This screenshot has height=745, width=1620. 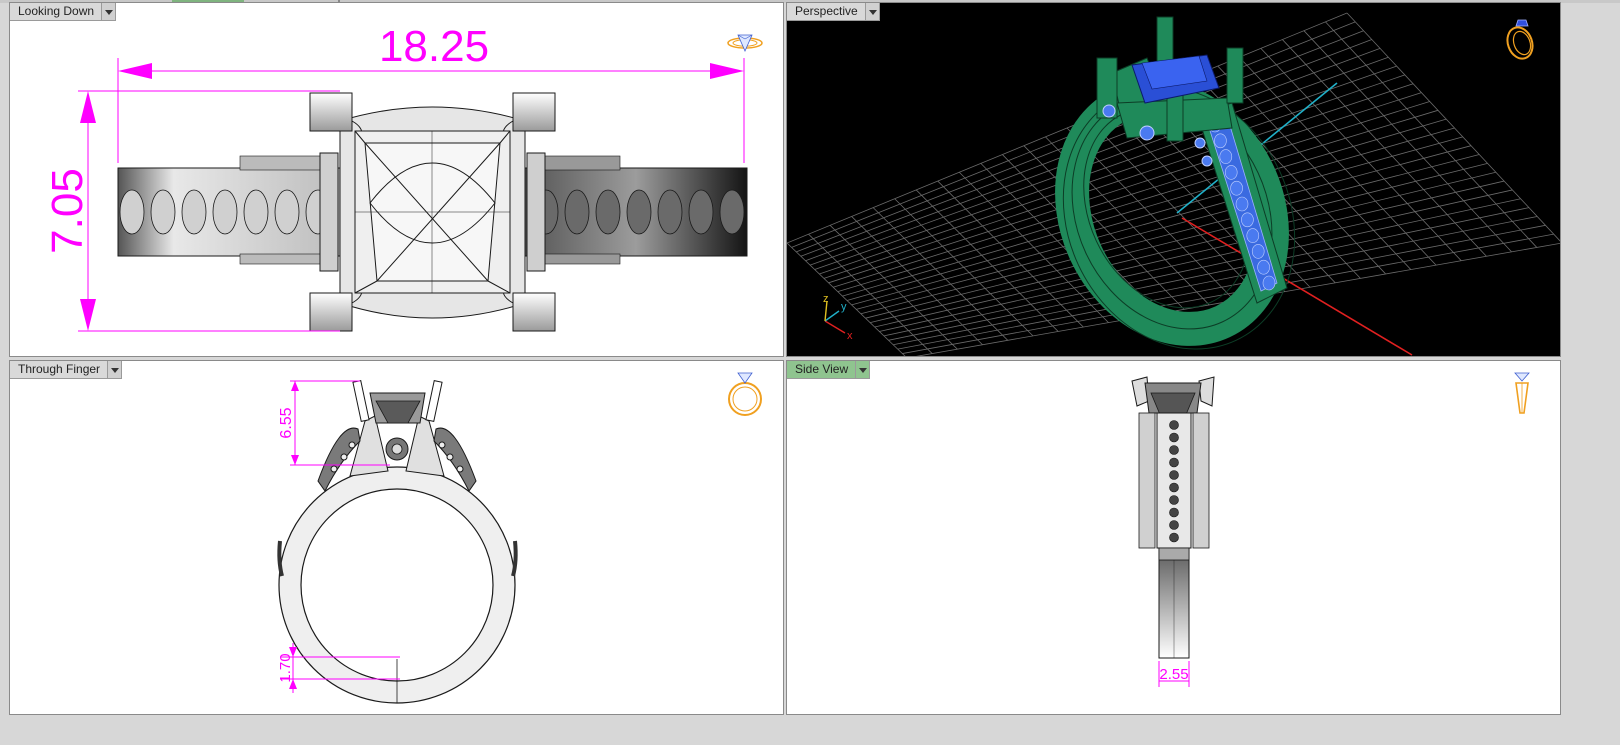 I want to click on ring-front-view, so click(x=397, y=542).